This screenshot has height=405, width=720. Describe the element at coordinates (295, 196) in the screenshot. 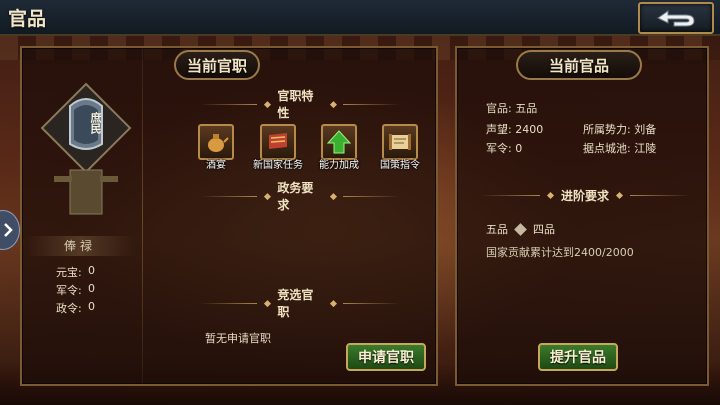

I see `affairs-title: 政务要求` at that location.